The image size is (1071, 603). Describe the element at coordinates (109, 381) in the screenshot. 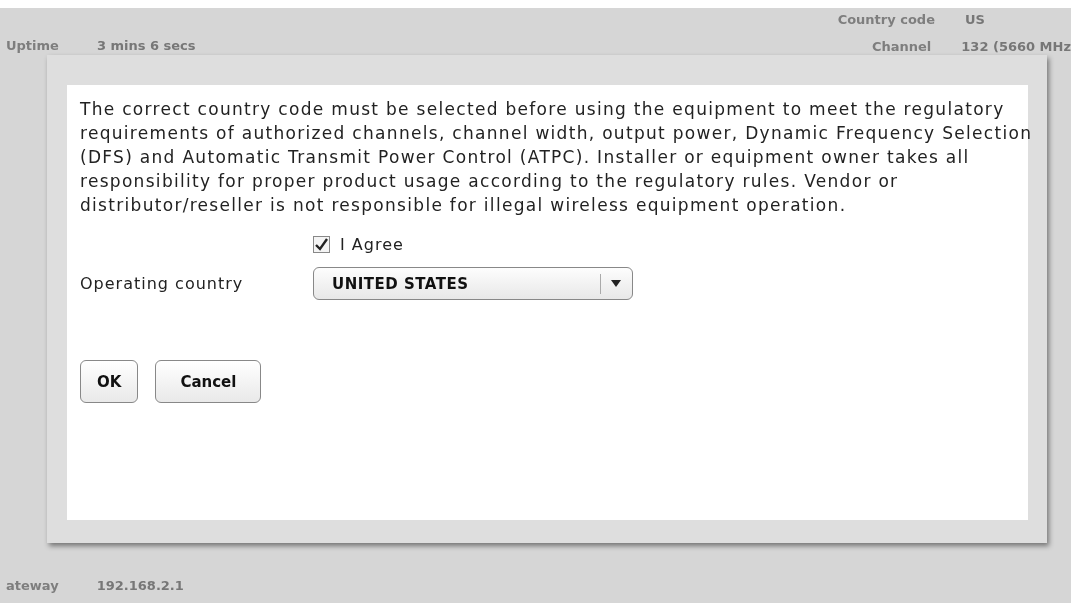

I see `ok-button: OK` at that location.